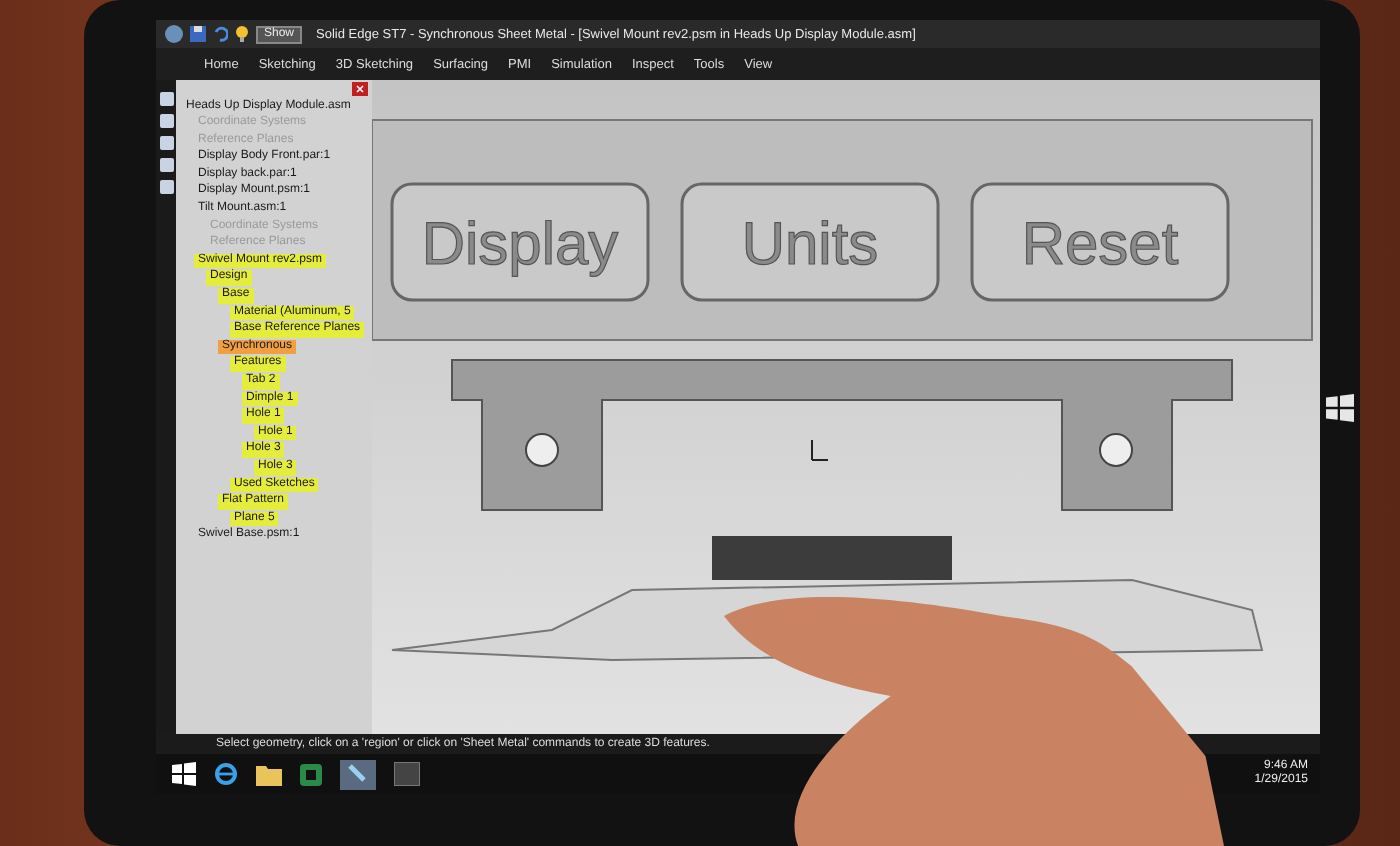  What do you see at coordinates (311, 774) in the screenshot?
I see `app-icon` at bounding box center [311, 774].